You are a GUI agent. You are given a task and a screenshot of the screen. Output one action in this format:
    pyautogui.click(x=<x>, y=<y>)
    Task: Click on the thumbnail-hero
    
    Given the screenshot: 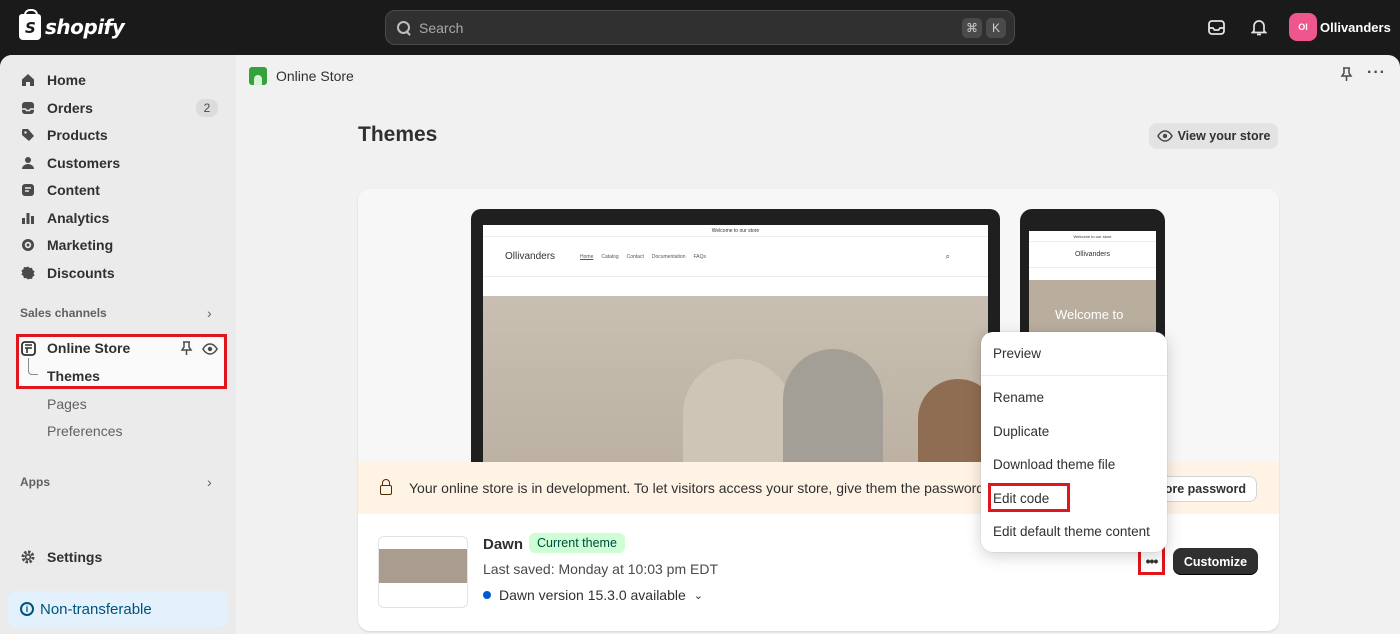 What is the action you would take?
    pyautogui.click(x=423, y=566)
    